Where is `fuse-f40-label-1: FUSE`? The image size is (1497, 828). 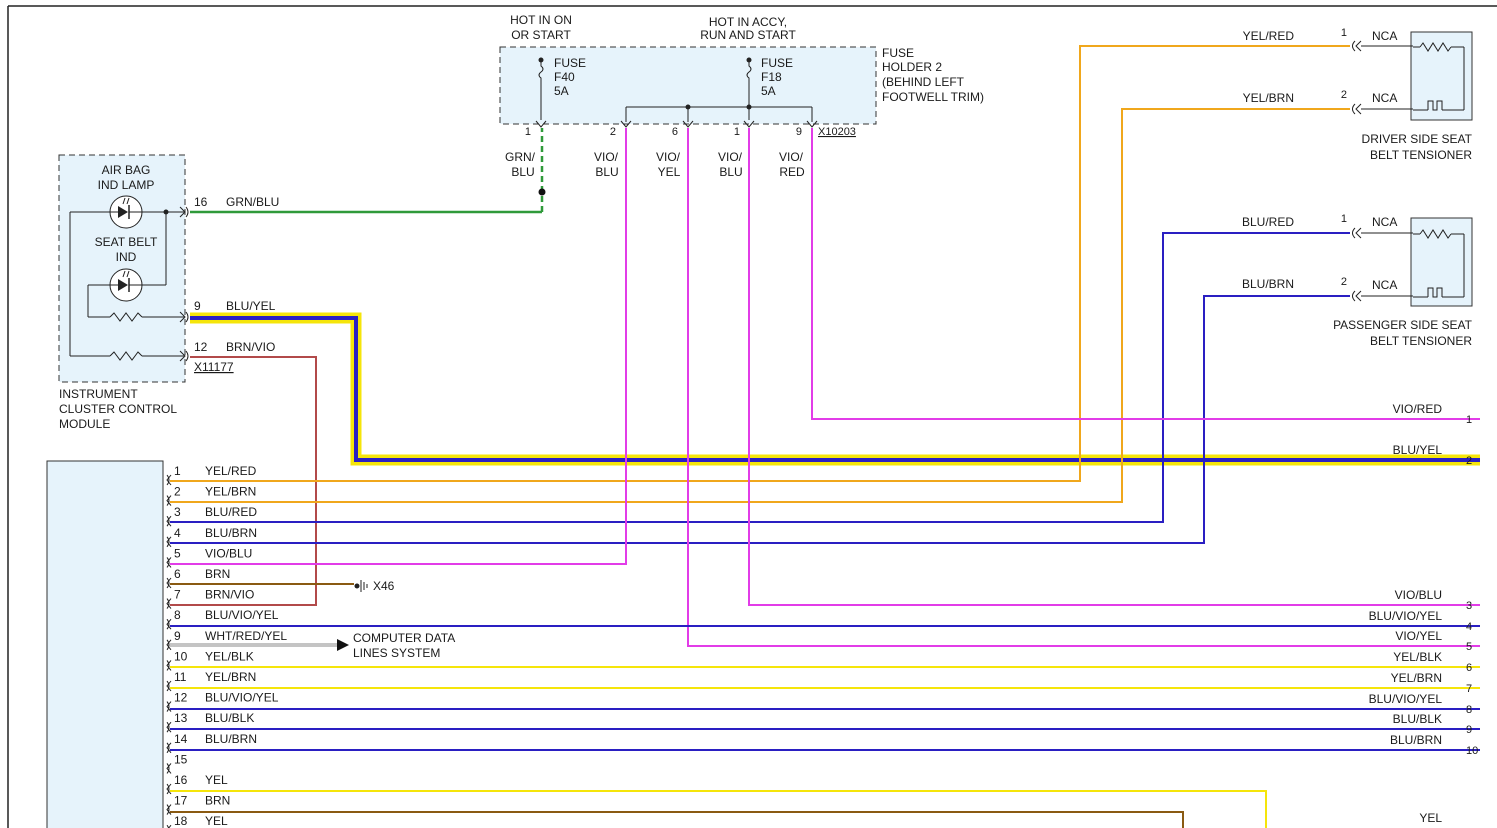 fuse-f40-label-1: FUSE is located at coordinates (570, 63).